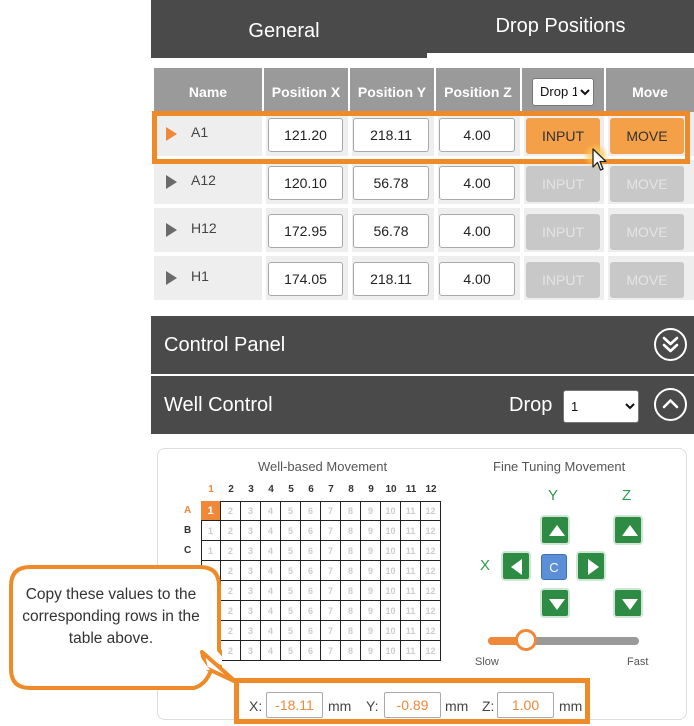  Describe the element at coordinates (284, 29) in the screenshot. I see `tab-general: General` at that location.